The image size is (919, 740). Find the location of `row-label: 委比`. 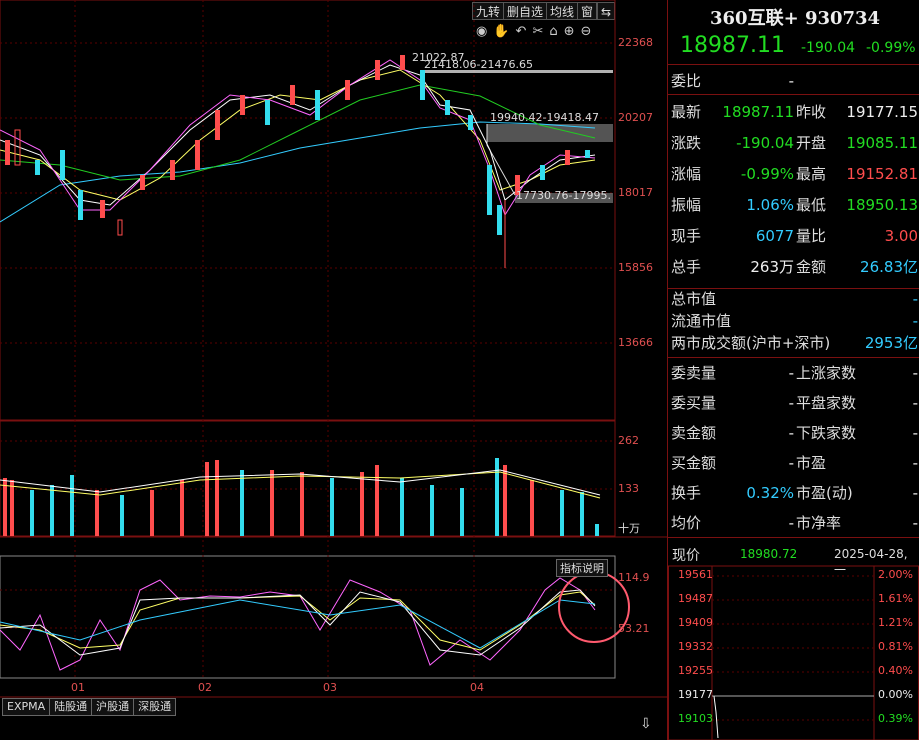

row-label: 委比 is located at coordinates (686, 81).